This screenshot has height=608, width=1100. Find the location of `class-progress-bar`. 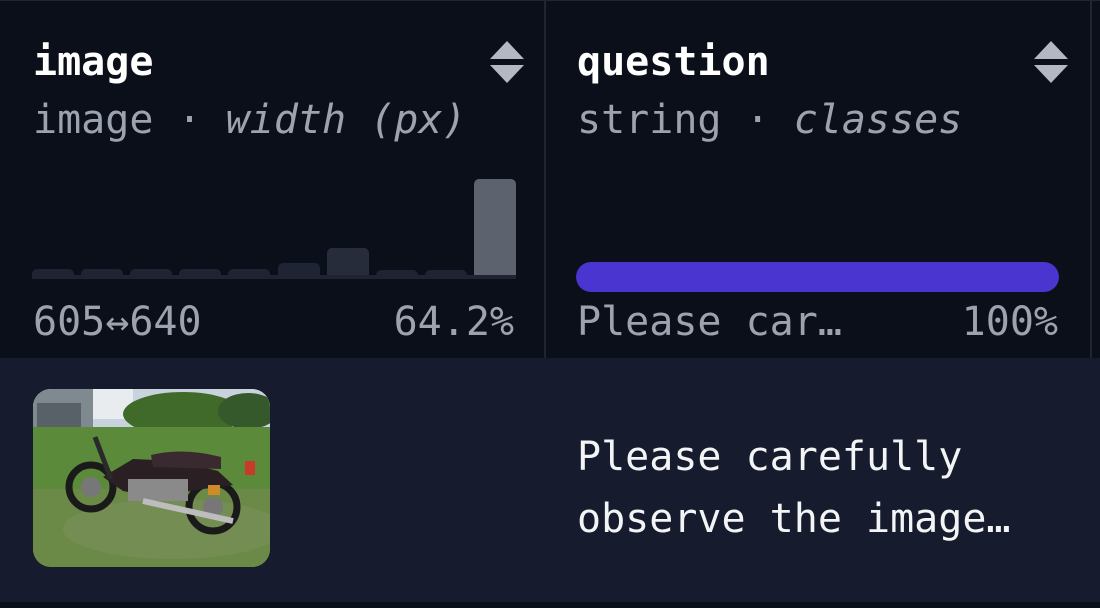

class-progress-bar is located at coordinates (817, 277).